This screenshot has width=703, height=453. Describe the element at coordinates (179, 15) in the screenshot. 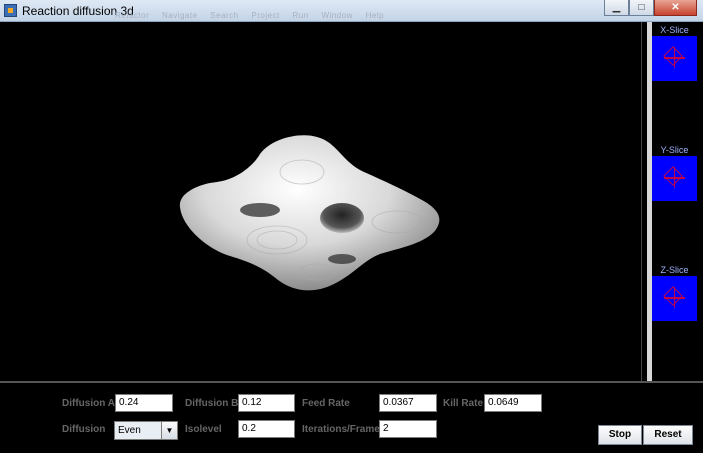

I see `faint-menu-item: Navigate` at that location.